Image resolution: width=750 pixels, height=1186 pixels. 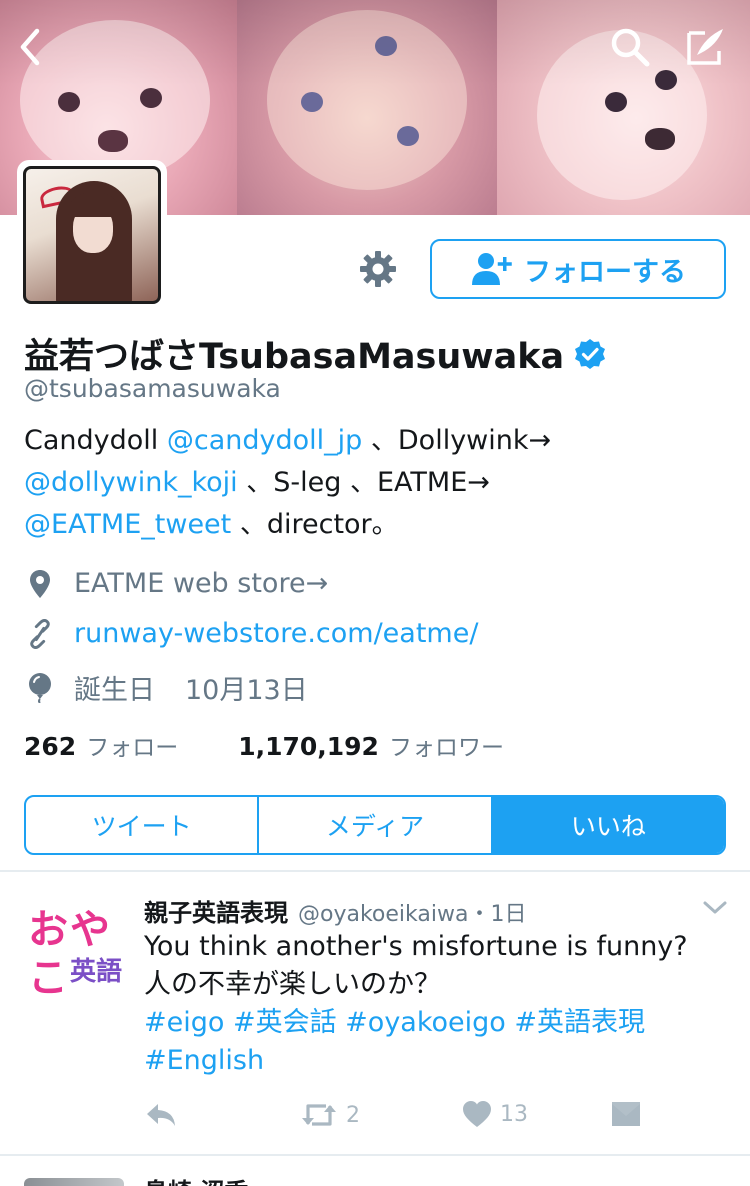 I want to click on birthday-row: 誕生日 10月13日, so click(x=168, y=687).